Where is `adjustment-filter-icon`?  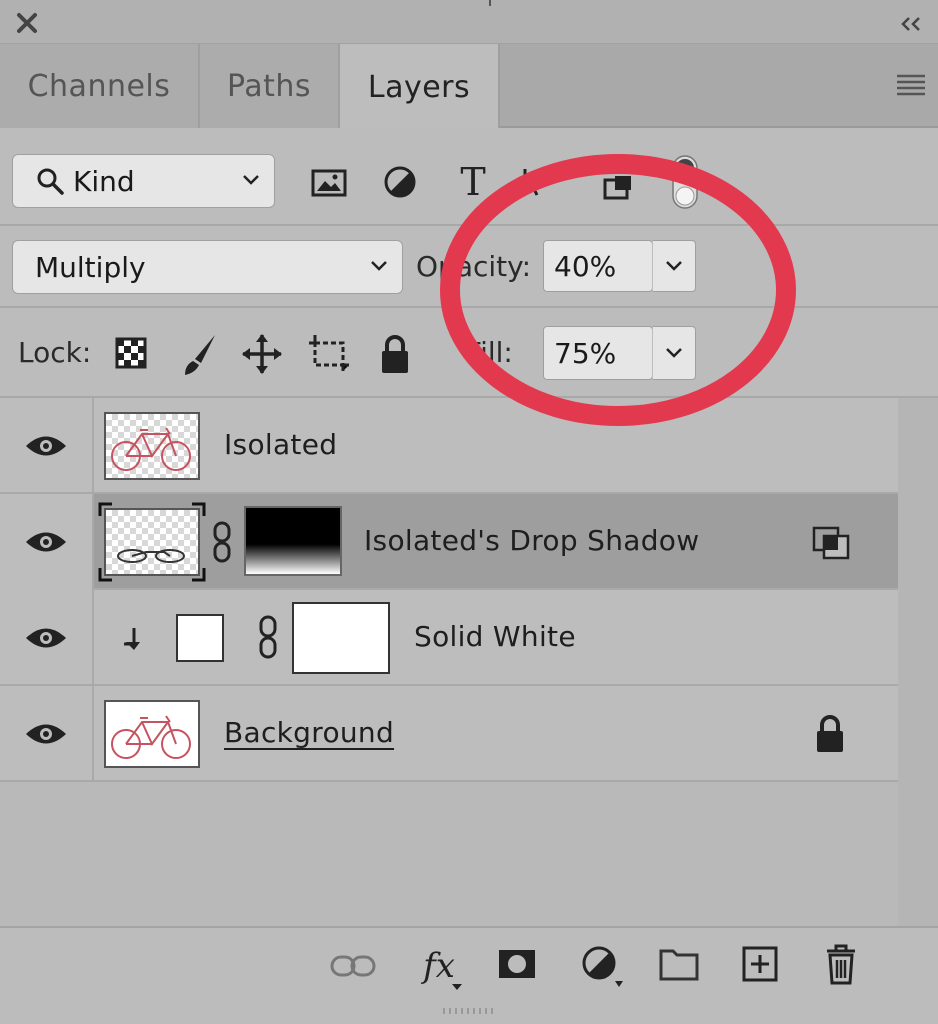
adjustment-filter-icon is located at coordinates (400, 182).